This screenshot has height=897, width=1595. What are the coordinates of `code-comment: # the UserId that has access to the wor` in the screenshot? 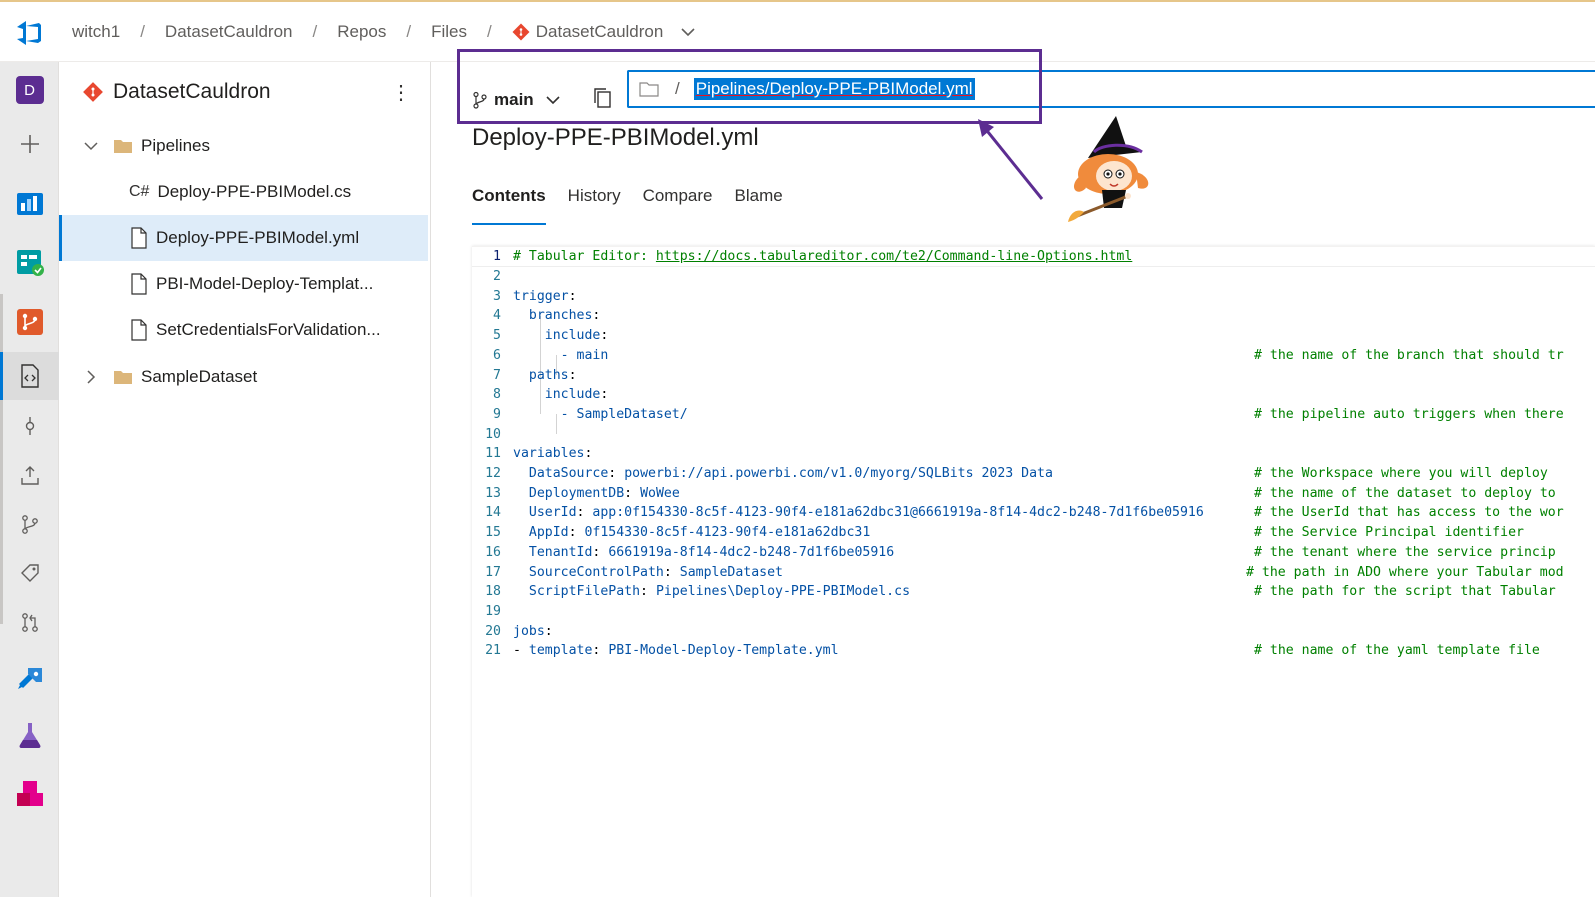 It's located at (1409, 513).